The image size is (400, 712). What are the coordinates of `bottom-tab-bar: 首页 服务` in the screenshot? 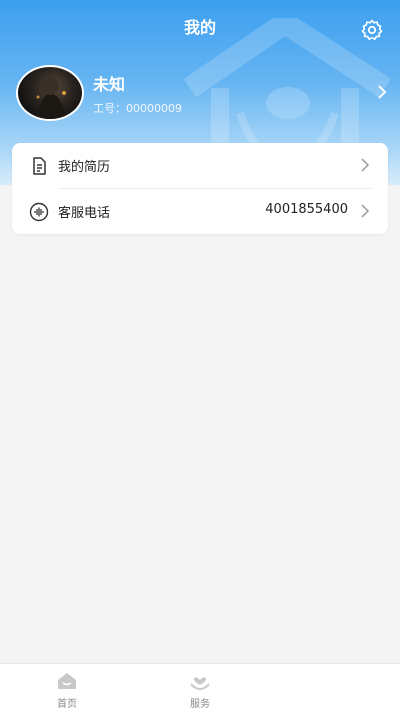 It's located at (200, 687).